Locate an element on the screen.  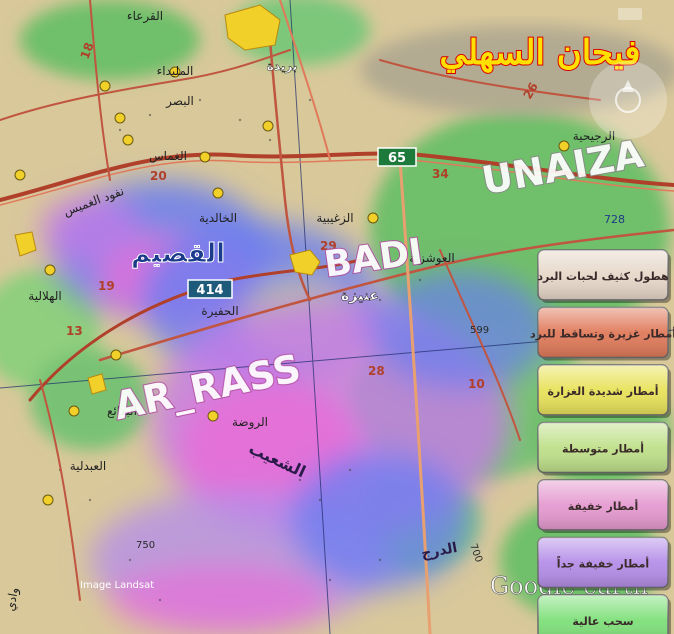
road-number: 20 is located at coordinates (158, 176).